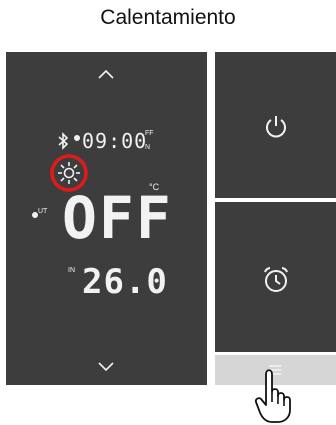  Describe the element at coordinates (148, 147) in the screenshot. I see `clock-suffix-bottom: N` at that location.